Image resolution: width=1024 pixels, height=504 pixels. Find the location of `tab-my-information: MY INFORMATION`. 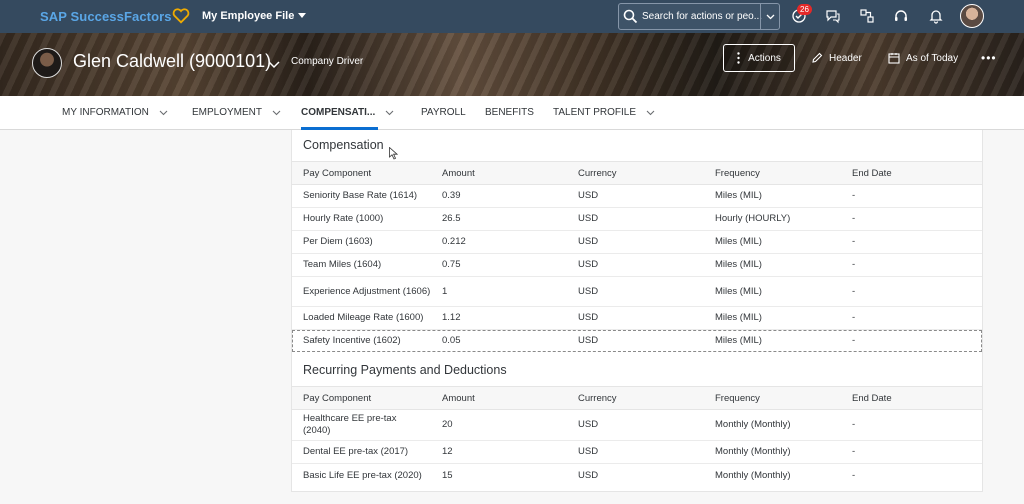

tab-my-information: MY INFORMATION is located at coordinates (115, 112).